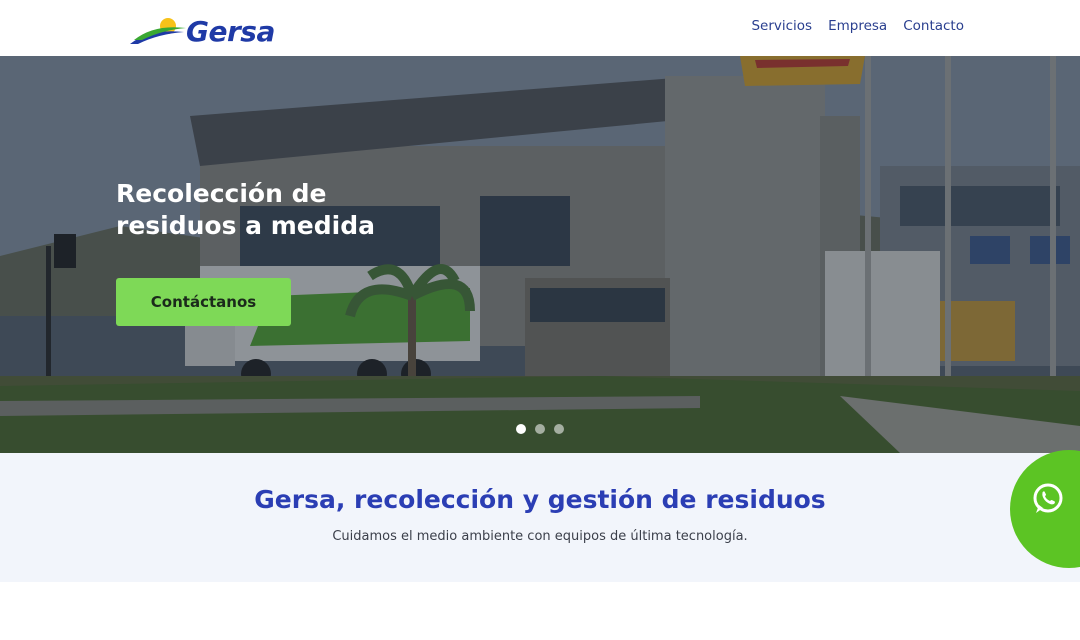  What do you see at coordinates (540, 28) in the screenshot?
I see `site-header: Gersa Servicios Empresa Contacto` at bounding box center [540, 28].